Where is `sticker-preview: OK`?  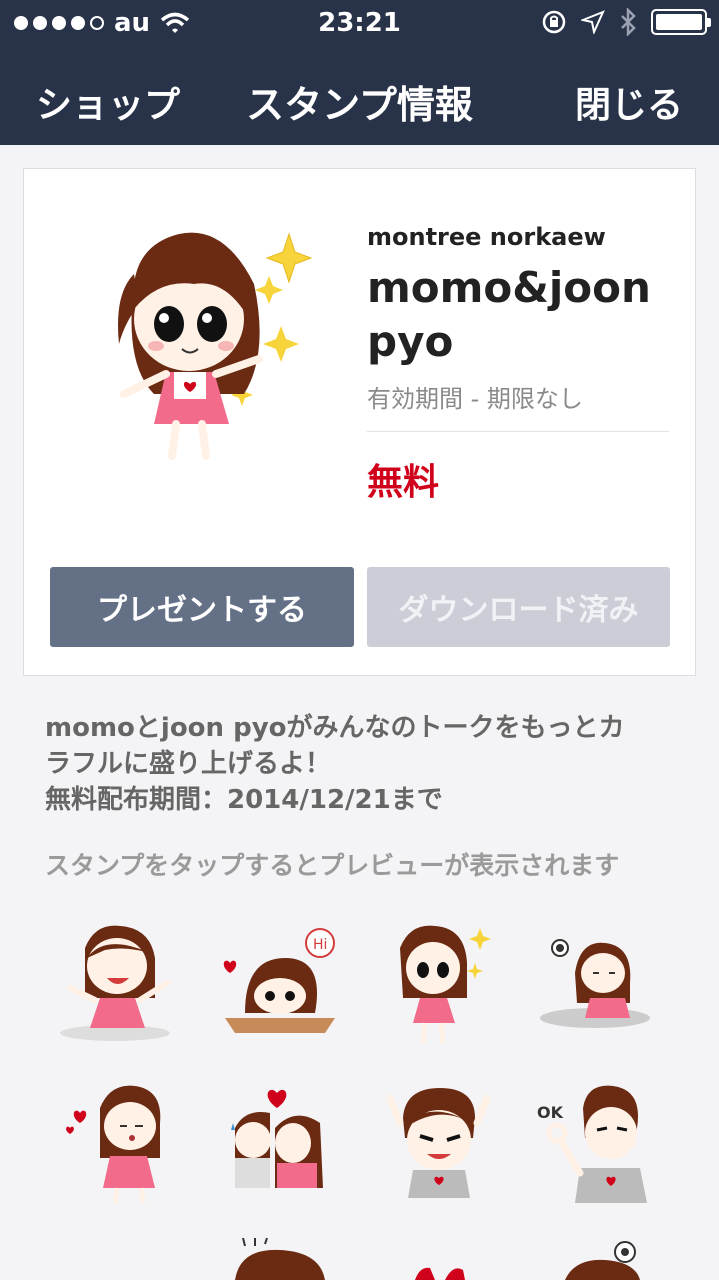
sticker-preview: OK is located at coordinates (600, 1143).